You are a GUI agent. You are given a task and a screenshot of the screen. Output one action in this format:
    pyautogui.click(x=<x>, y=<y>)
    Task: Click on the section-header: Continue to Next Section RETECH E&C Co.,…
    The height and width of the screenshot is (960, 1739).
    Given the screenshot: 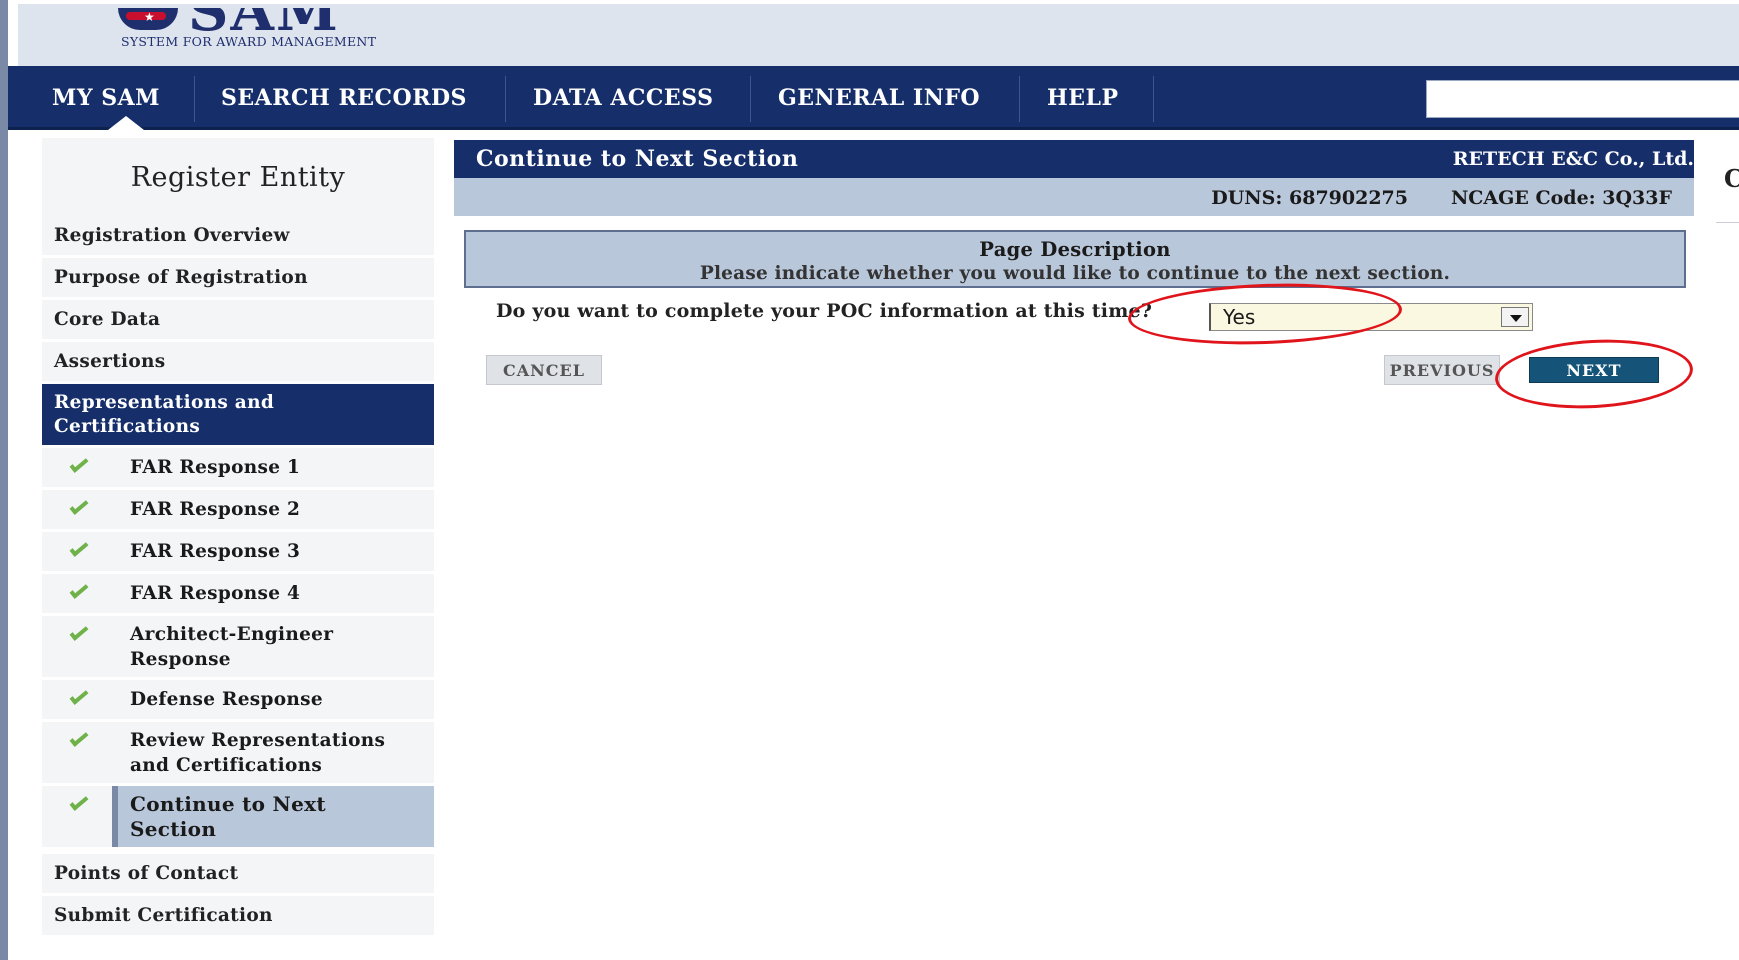 What is the action you would take?
    pyautogui.click(x=1074, y=159)
    